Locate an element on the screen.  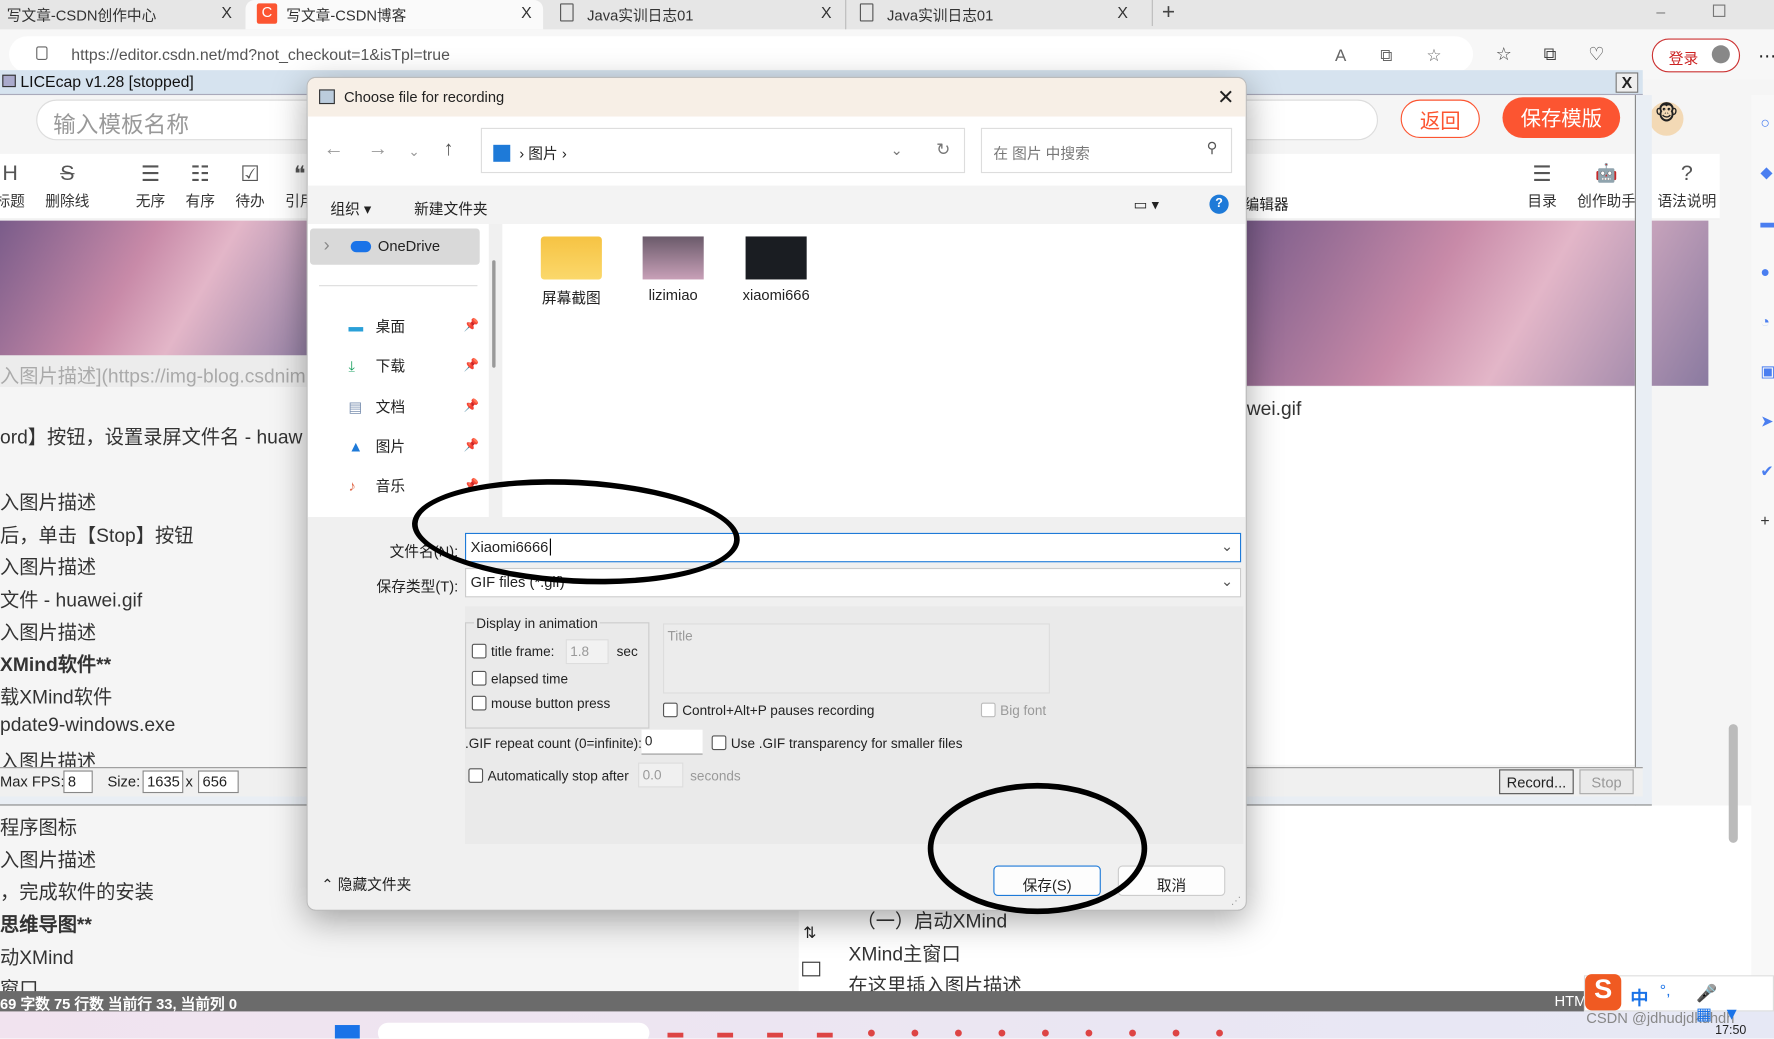
auto-stop-checkbox: Automatically stop after is located at coordinates (548, 776).